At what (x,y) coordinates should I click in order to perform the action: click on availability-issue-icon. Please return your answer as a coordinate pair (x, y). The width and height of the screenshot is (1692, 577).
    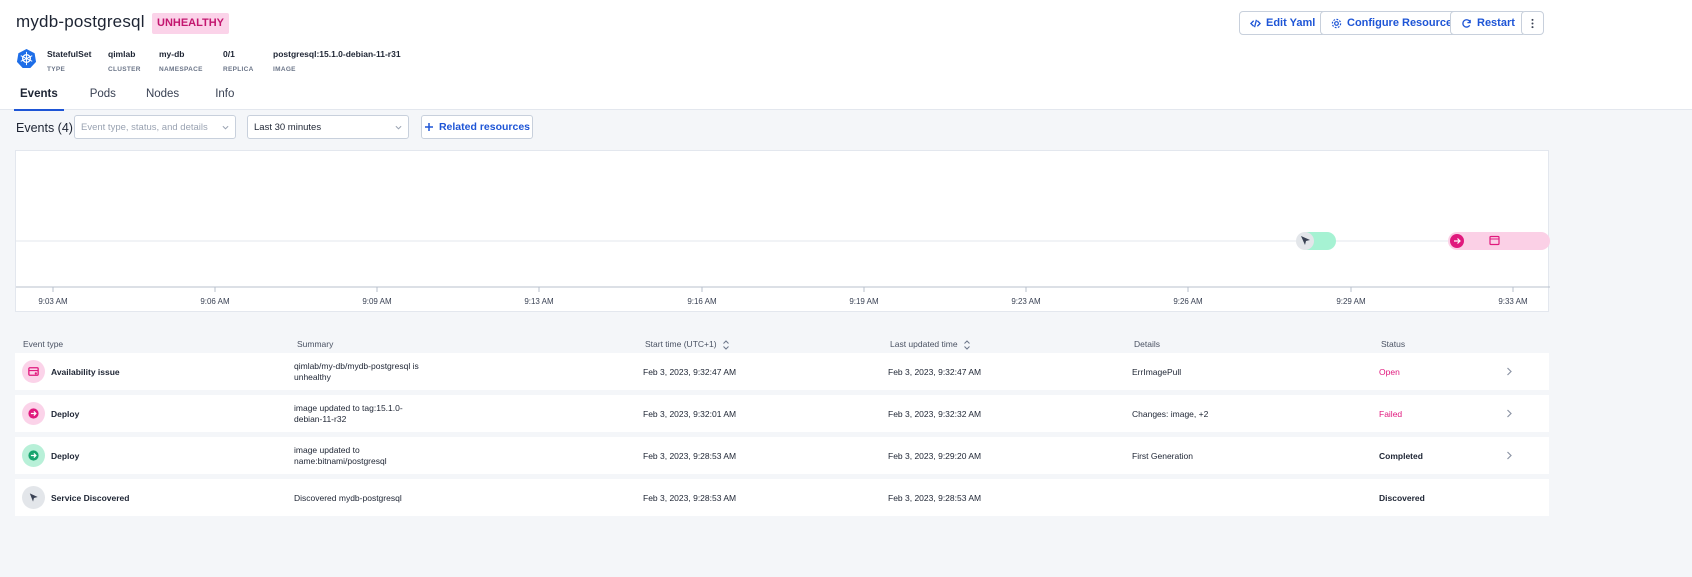
    Looking at the image, I should click on (33, 371).